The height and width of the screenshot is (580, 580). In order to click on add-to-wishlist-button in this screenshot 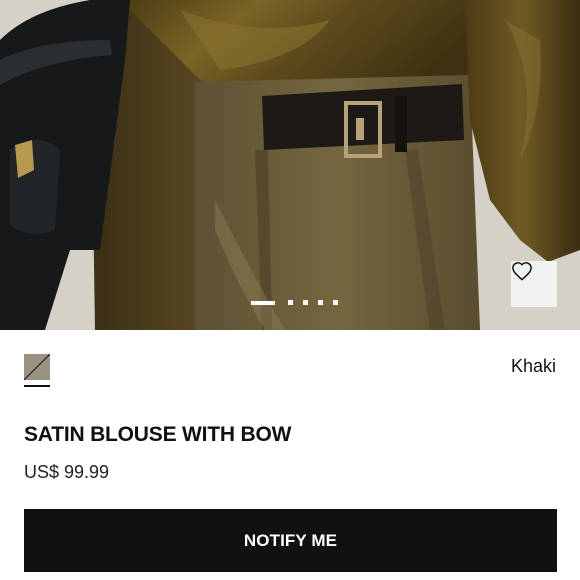, I will do `click(534, 284)`.